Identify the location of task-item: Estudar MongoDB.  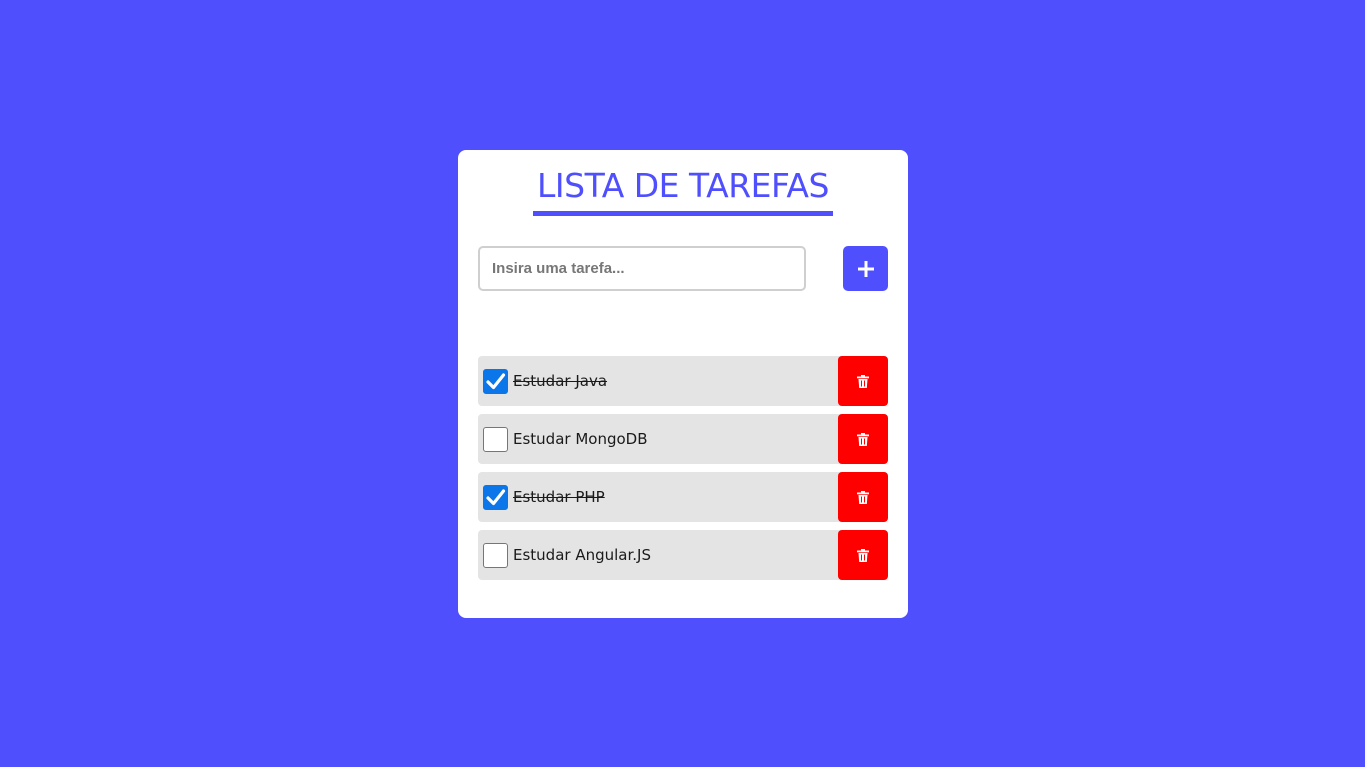
(683, 439).